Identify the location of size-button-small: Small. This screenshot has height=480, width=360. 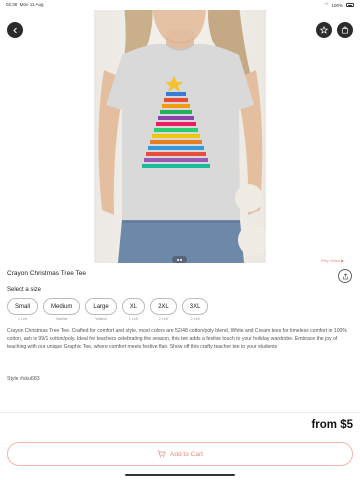
(23, 306).